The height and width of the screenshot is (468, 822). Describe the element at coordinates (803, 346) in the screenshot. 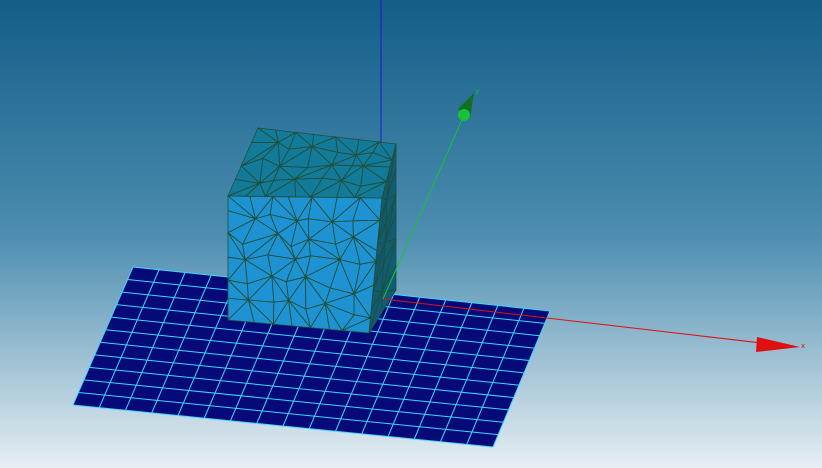

I see `x-axis-label: x` at that location.